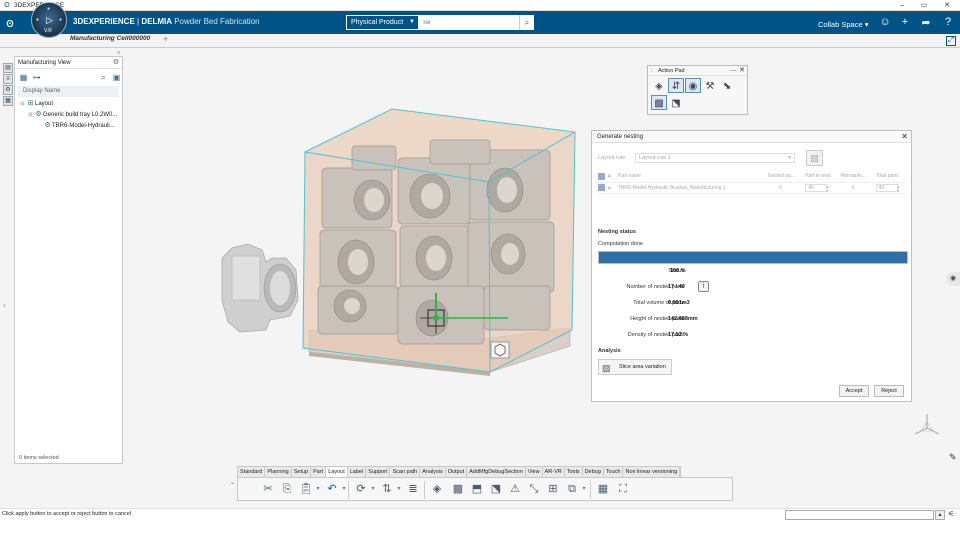 The height and width of the screenshot is (540, 960). Describe the element at coordinates (859, 515) in the screenshot. I see `command-input` at that location.